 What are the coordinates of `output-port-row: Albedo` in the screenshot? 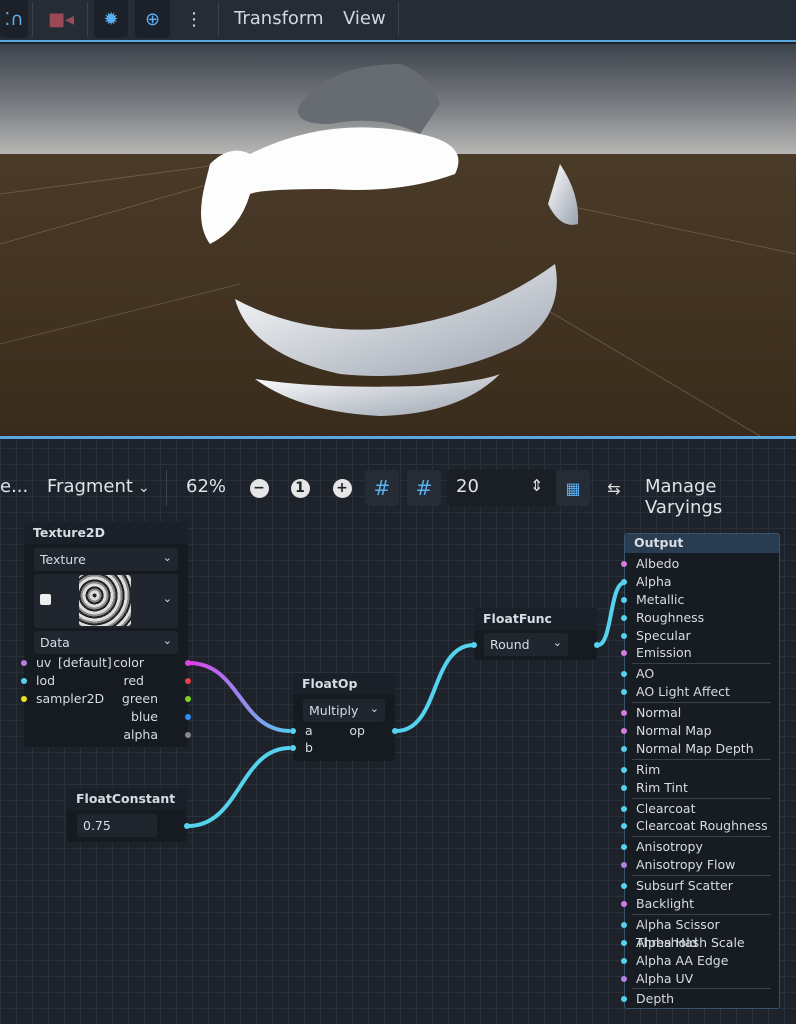 It's located at (700, 564).